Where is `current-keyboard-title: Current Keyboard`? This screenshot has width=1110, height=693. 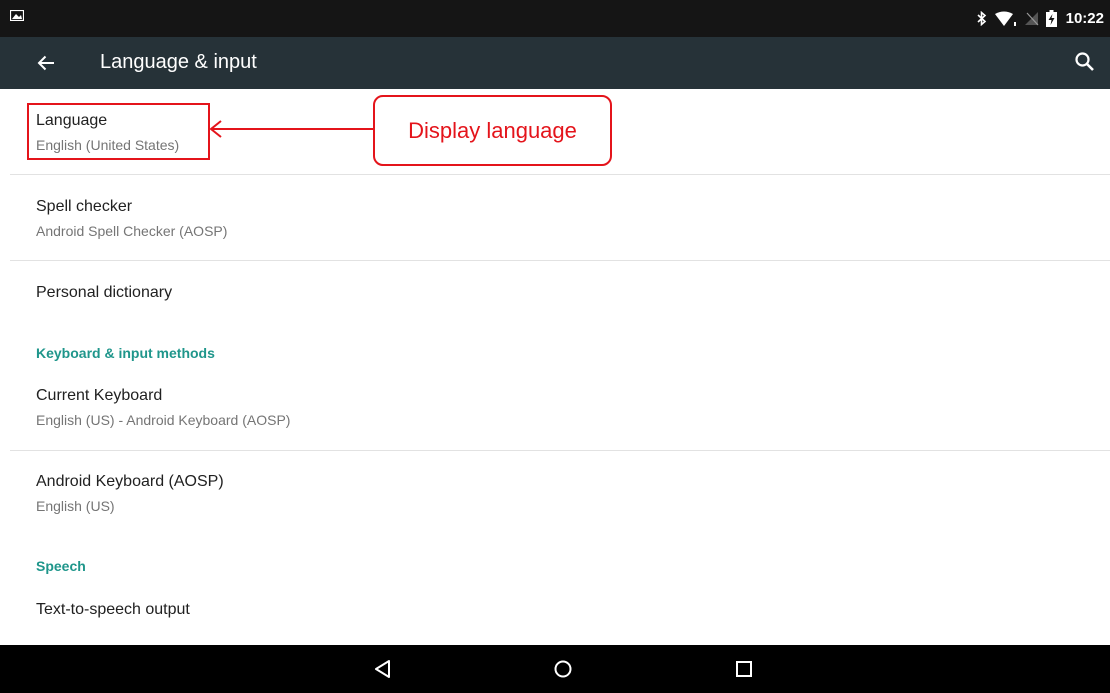
current-keyboard-title: Current Keyboard is located at coordinates (99, 395).